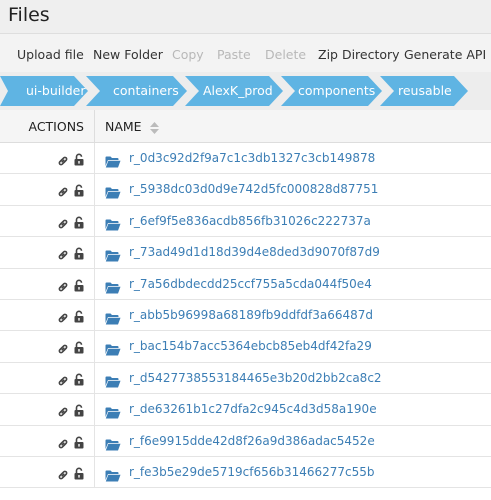 The height and width of the screenshot is (500, 491). I want to click on breadcrumb-alexk-prod: AlexK_prod, so click(234, 91).